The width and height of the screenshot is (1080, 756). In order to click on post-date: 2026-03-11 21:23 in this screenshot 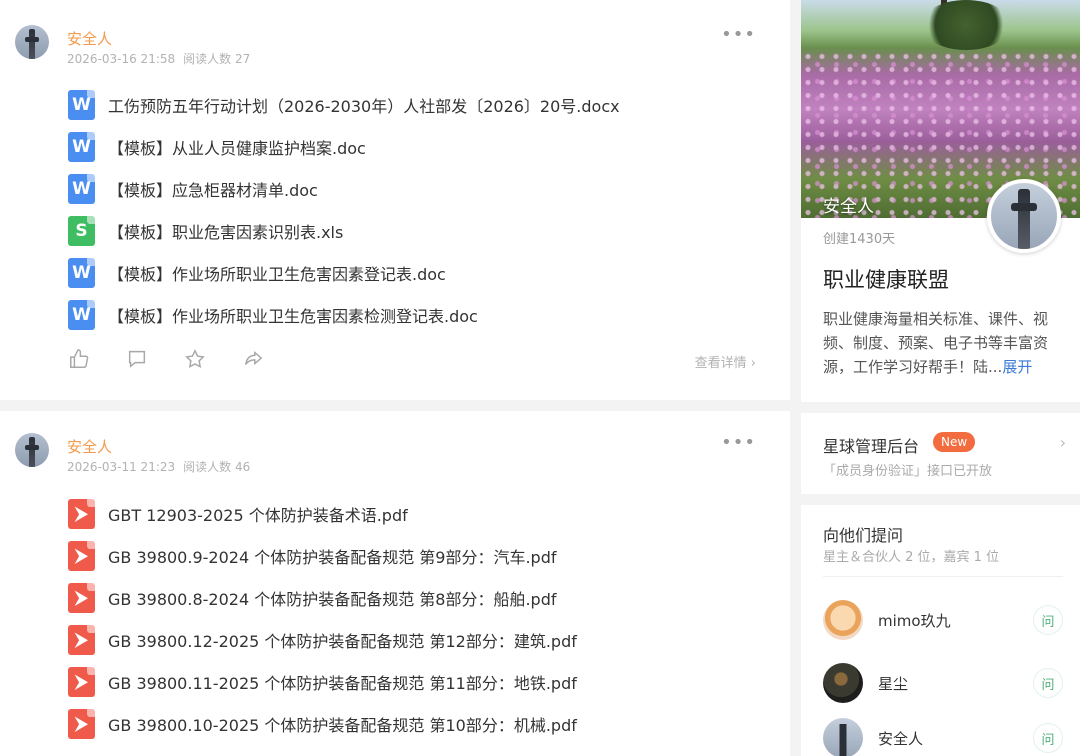, I will do `click(121, 467)`.